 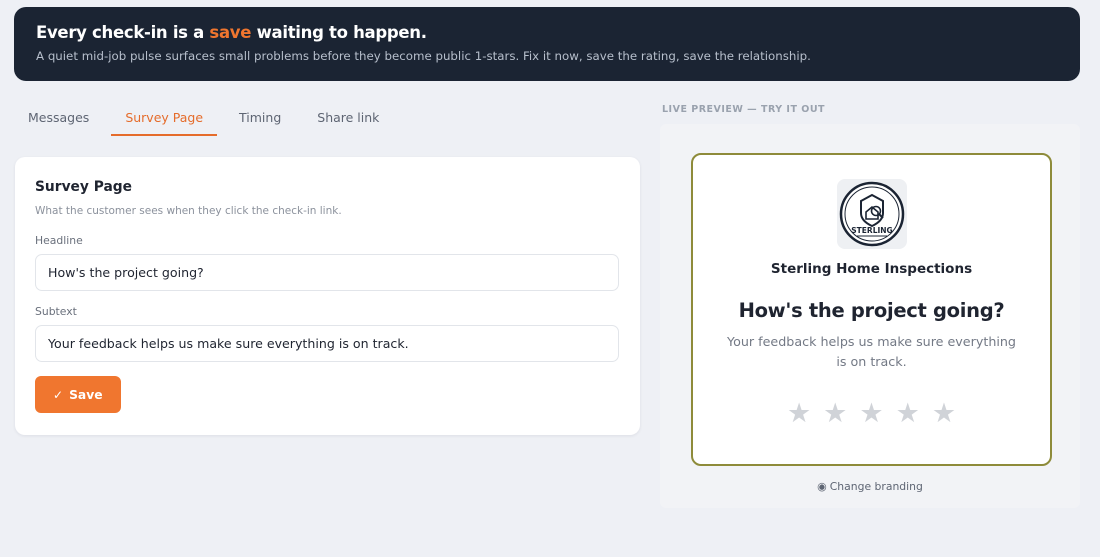 I want to click on sterling-logo-icon: STERLING, so click(x=871, y=214).